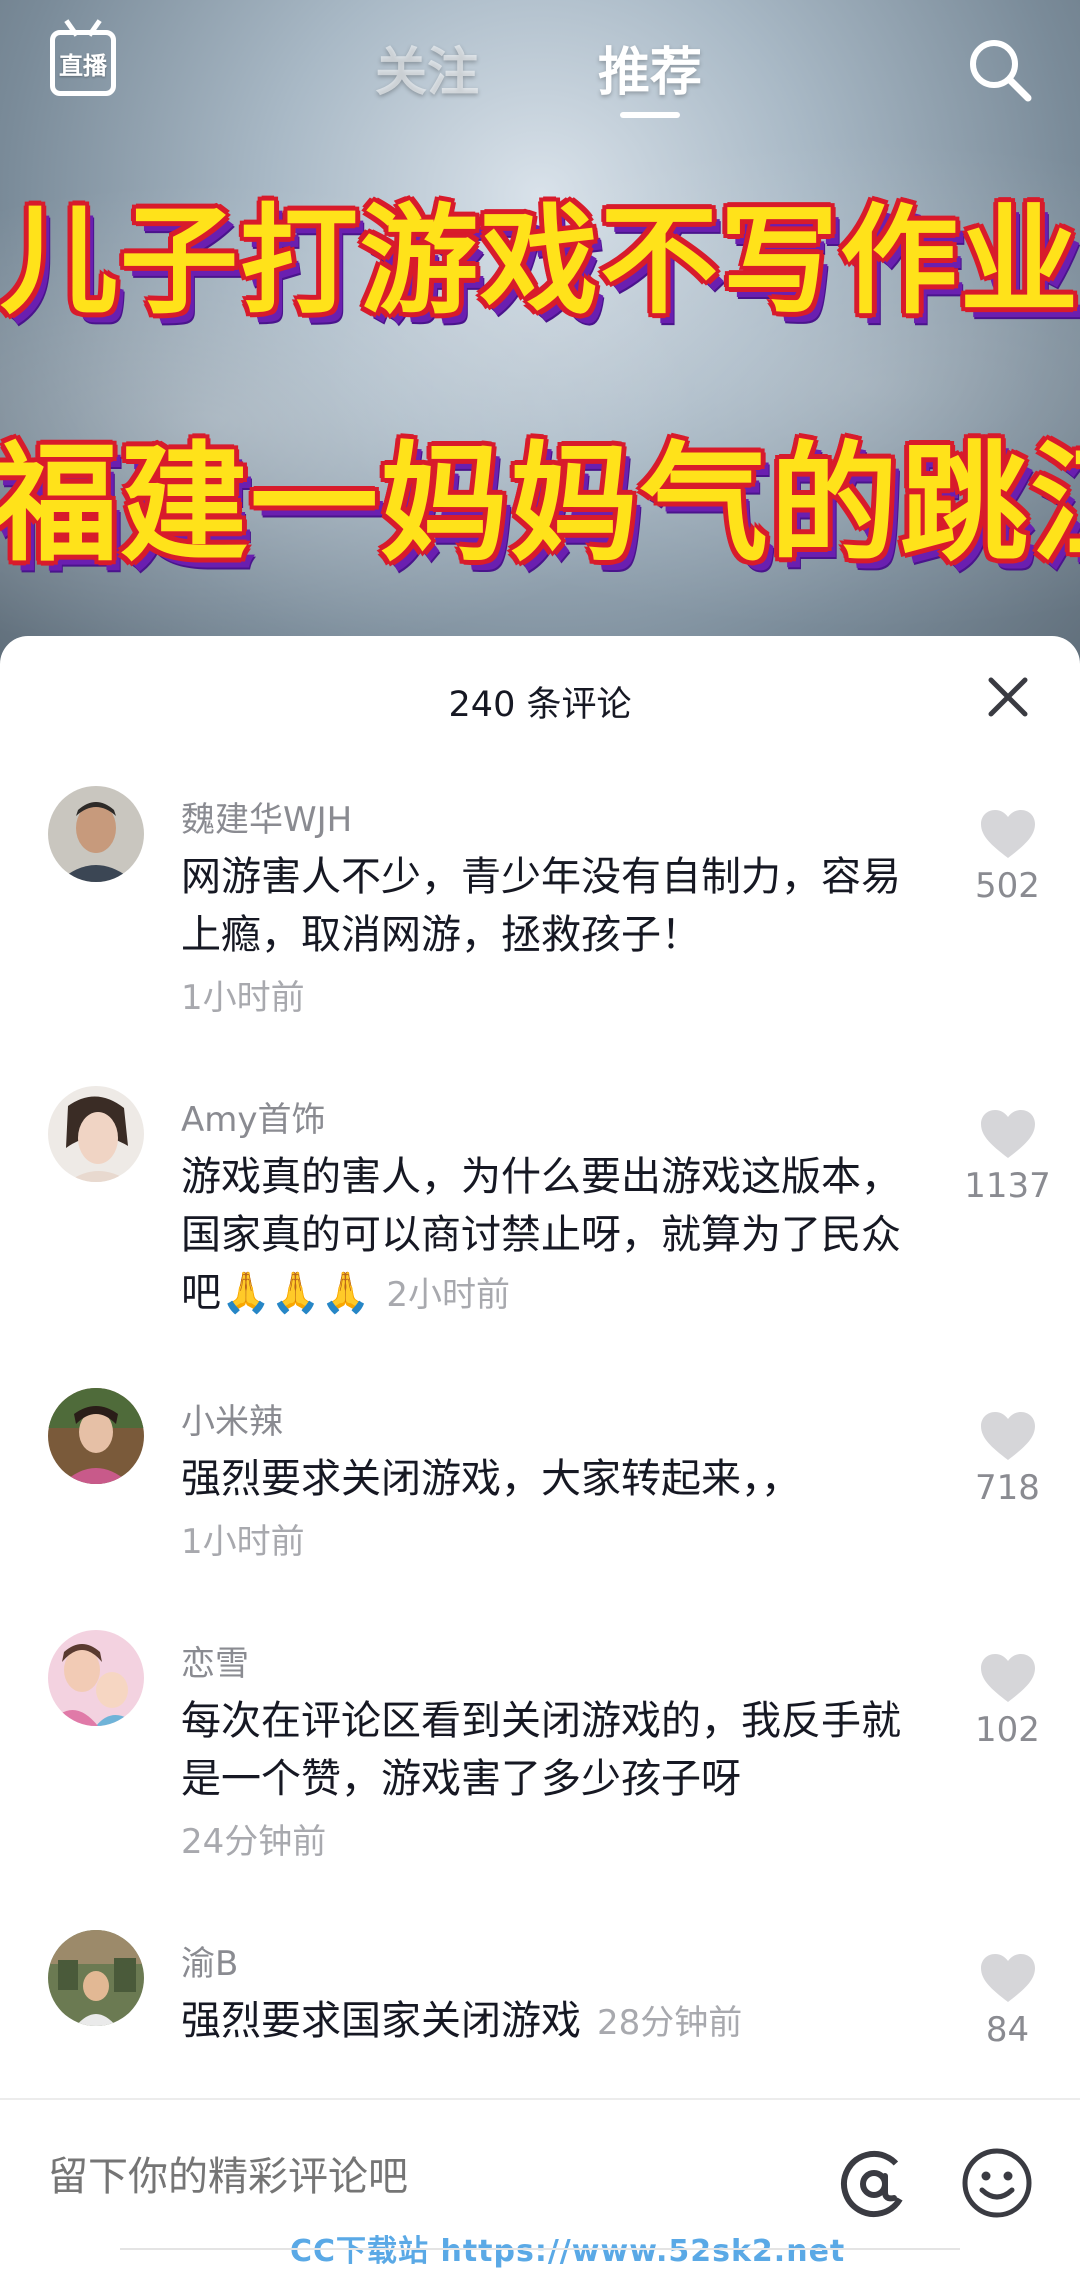 The width and height of the screenshot is (1080, 2270). I want to click on comment-time: 24分钟前, so click(254, 1842).